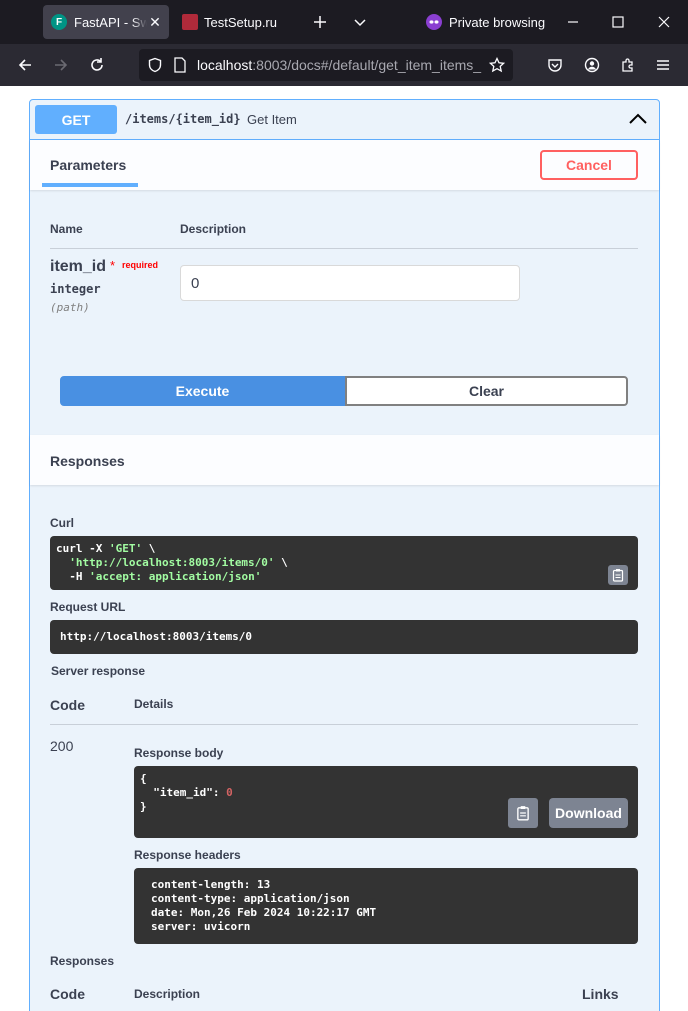  What do you see at coordinates (62, 523) in the screenshot?
I see `curl-label: Curl` at bounding box center [62, 523].